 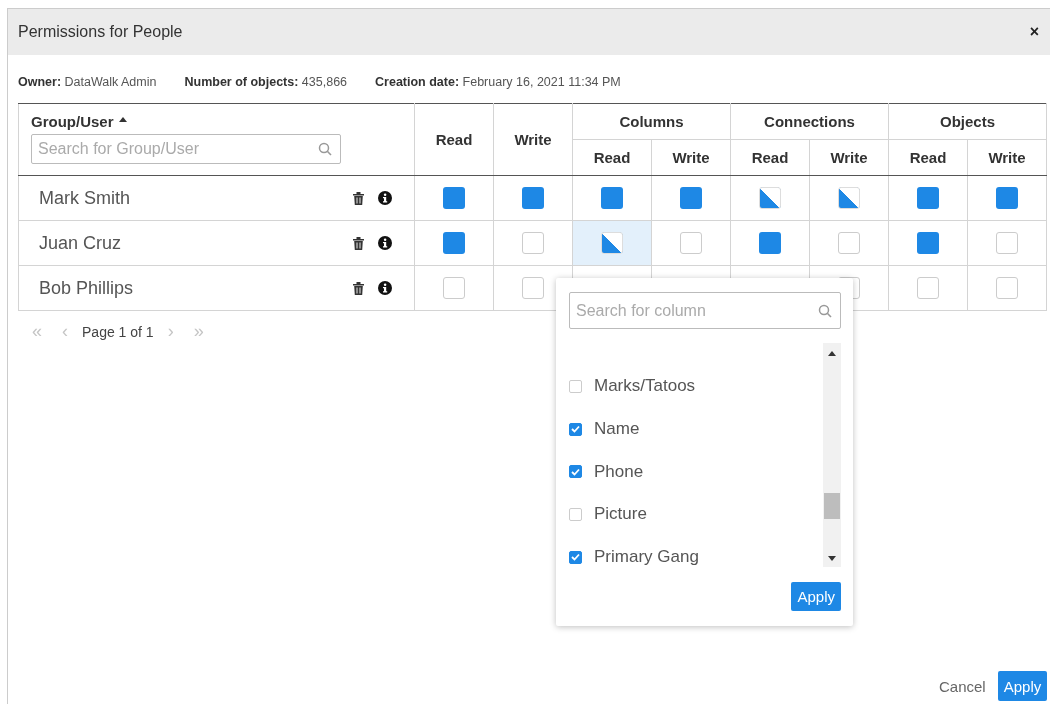 What do you see at coordinates (87, 83) in the screenshot?
I see `info-text: Owner: DataWalk Admin` at bounding box center [87, 83].